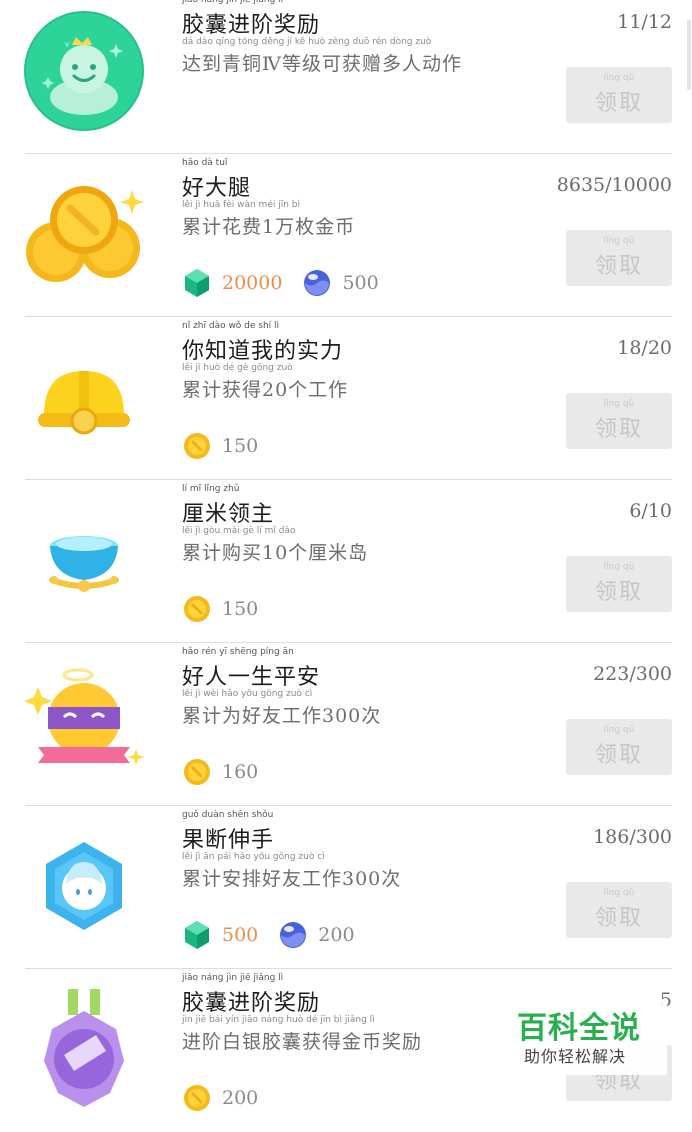 This screenshot has width=692, height=1132. Describe the element at coordinates (228, 815) in the screenshot. I see `title-pinyin: guǒ duàn shēn shǒu` at that location.